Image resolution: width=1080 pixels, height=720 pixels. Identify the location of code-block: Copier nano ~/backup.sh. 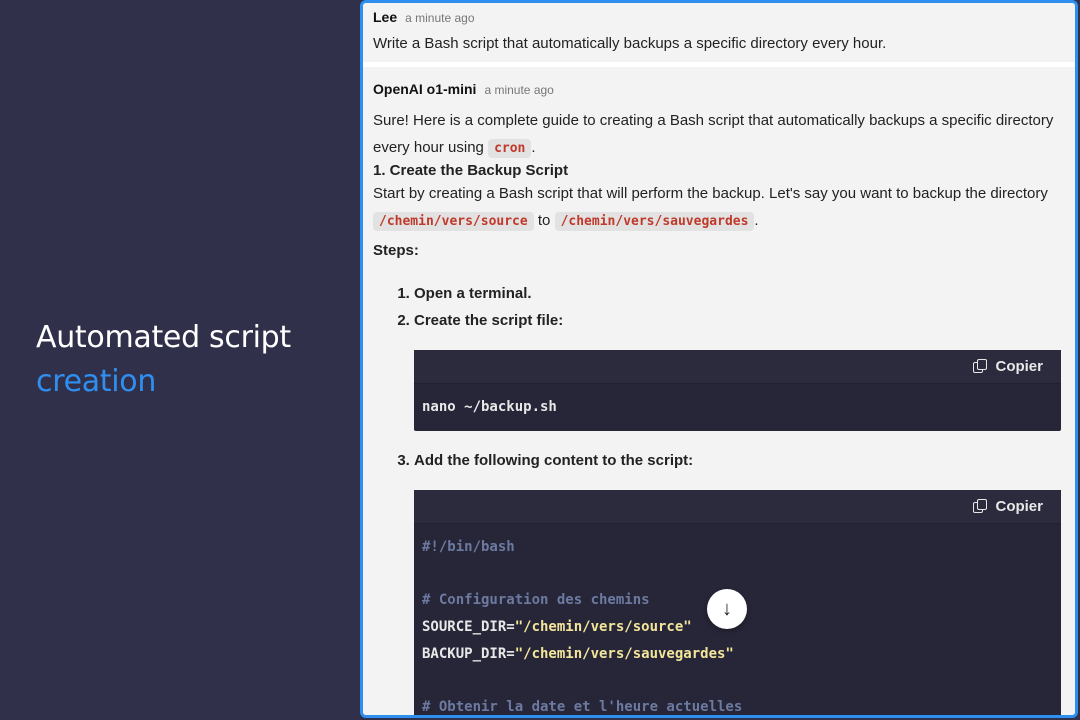
(737, 390).